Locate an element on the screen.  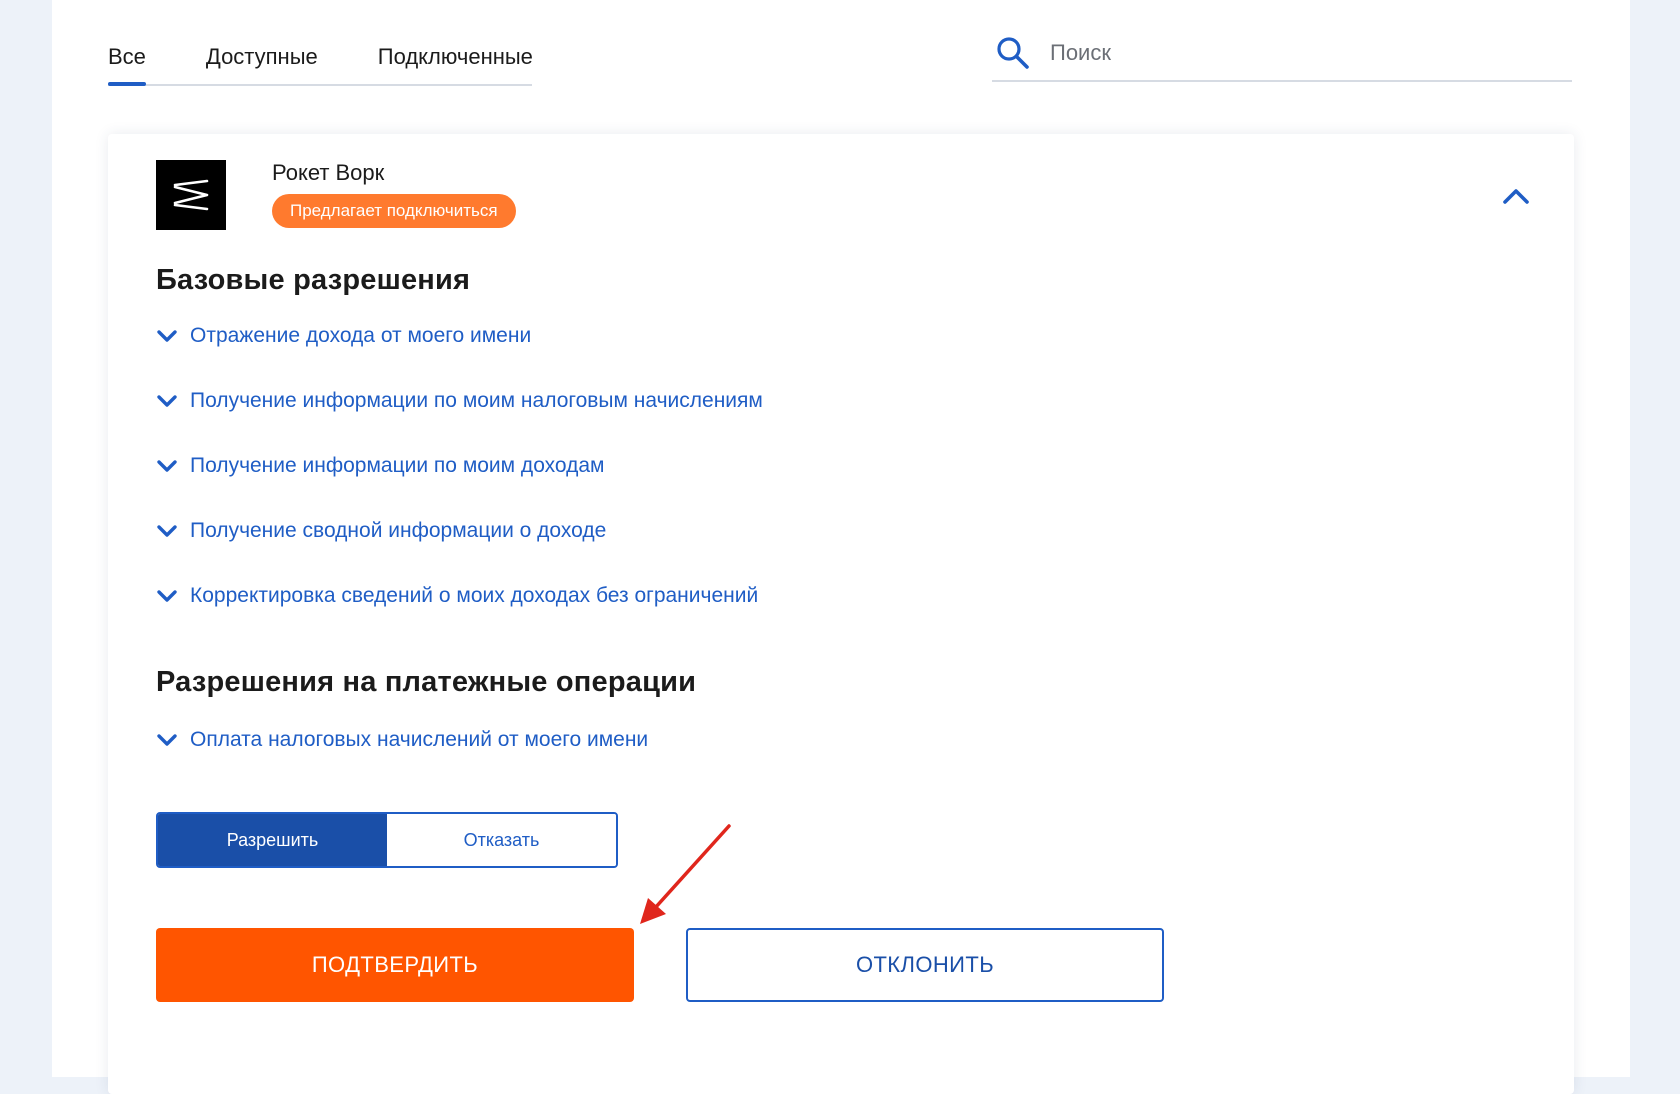
rocket-work-logo-icon is located at coordinates (191, 195).